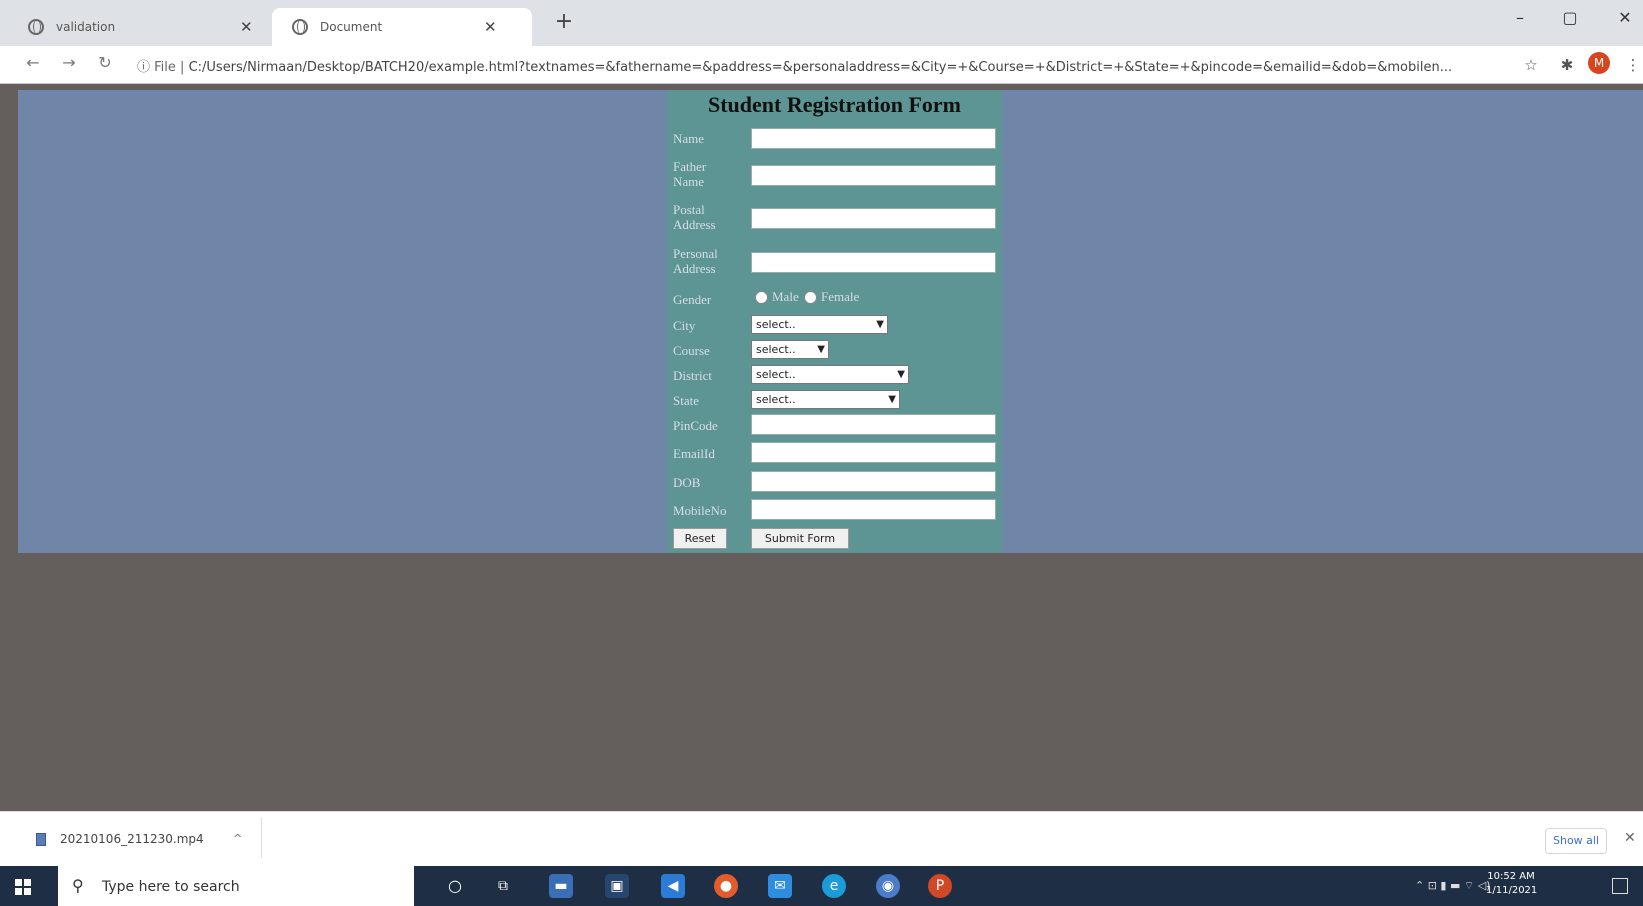  What do you see at coordinates (1531, 65) in the screenshot?
I see `bookmark-star-icon: ☆` at bounding box center [1531, 65].